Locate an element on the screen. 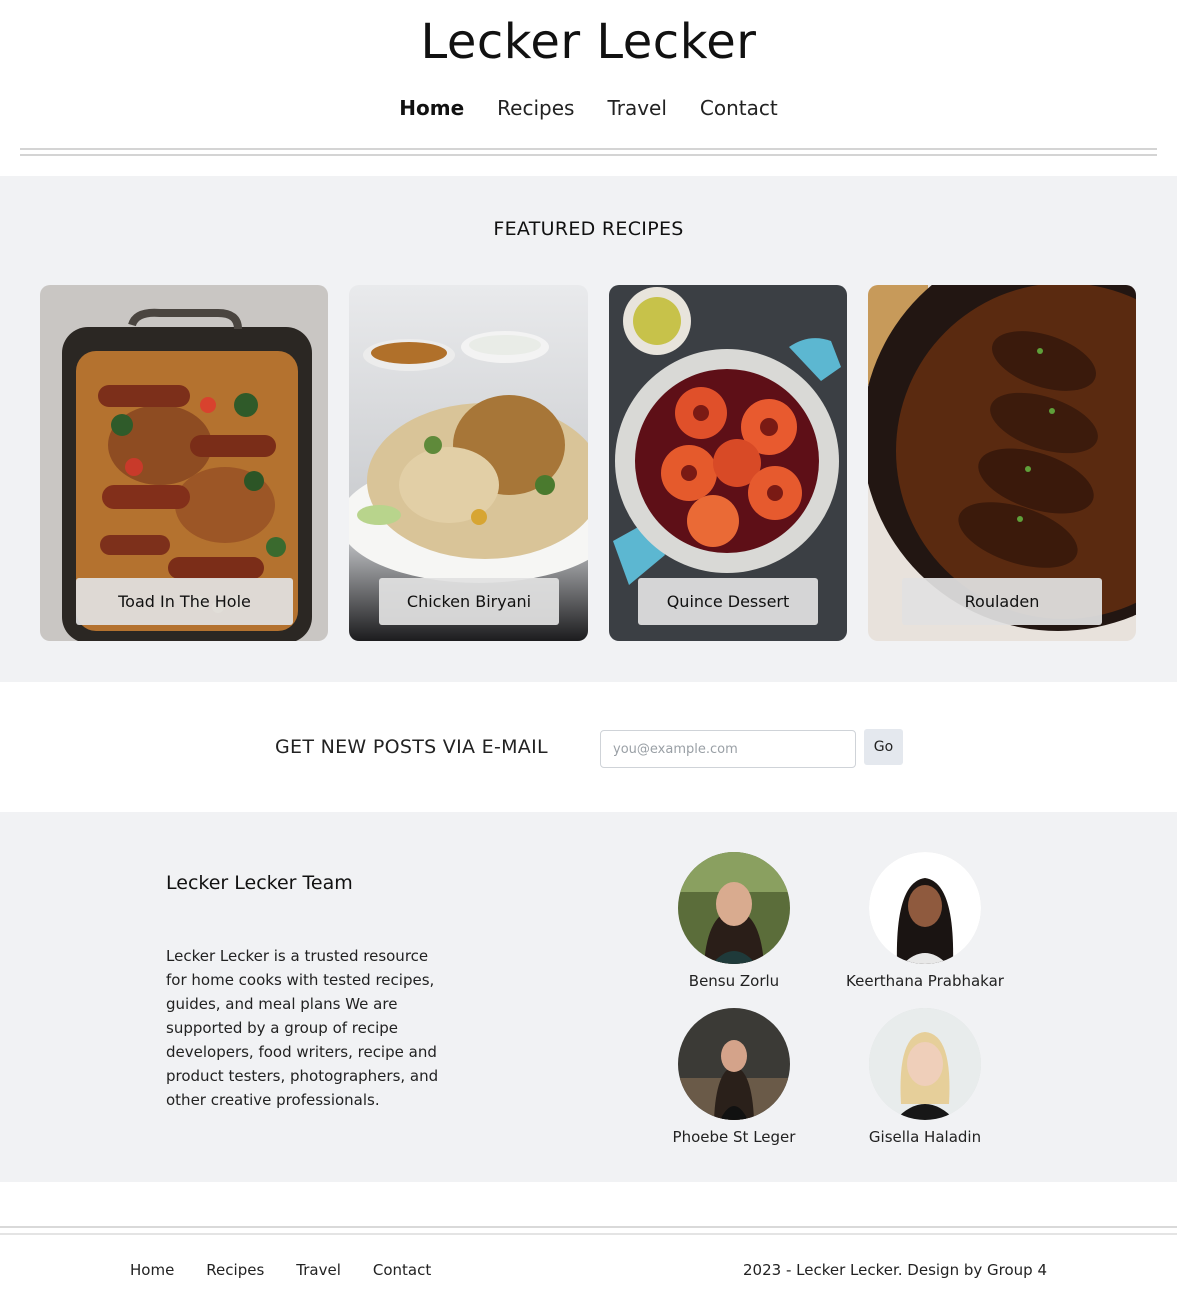 This screenshot has width=1177, height=1308. member-name: Keerthana Prabhakar is located at coordinates (925, 981).